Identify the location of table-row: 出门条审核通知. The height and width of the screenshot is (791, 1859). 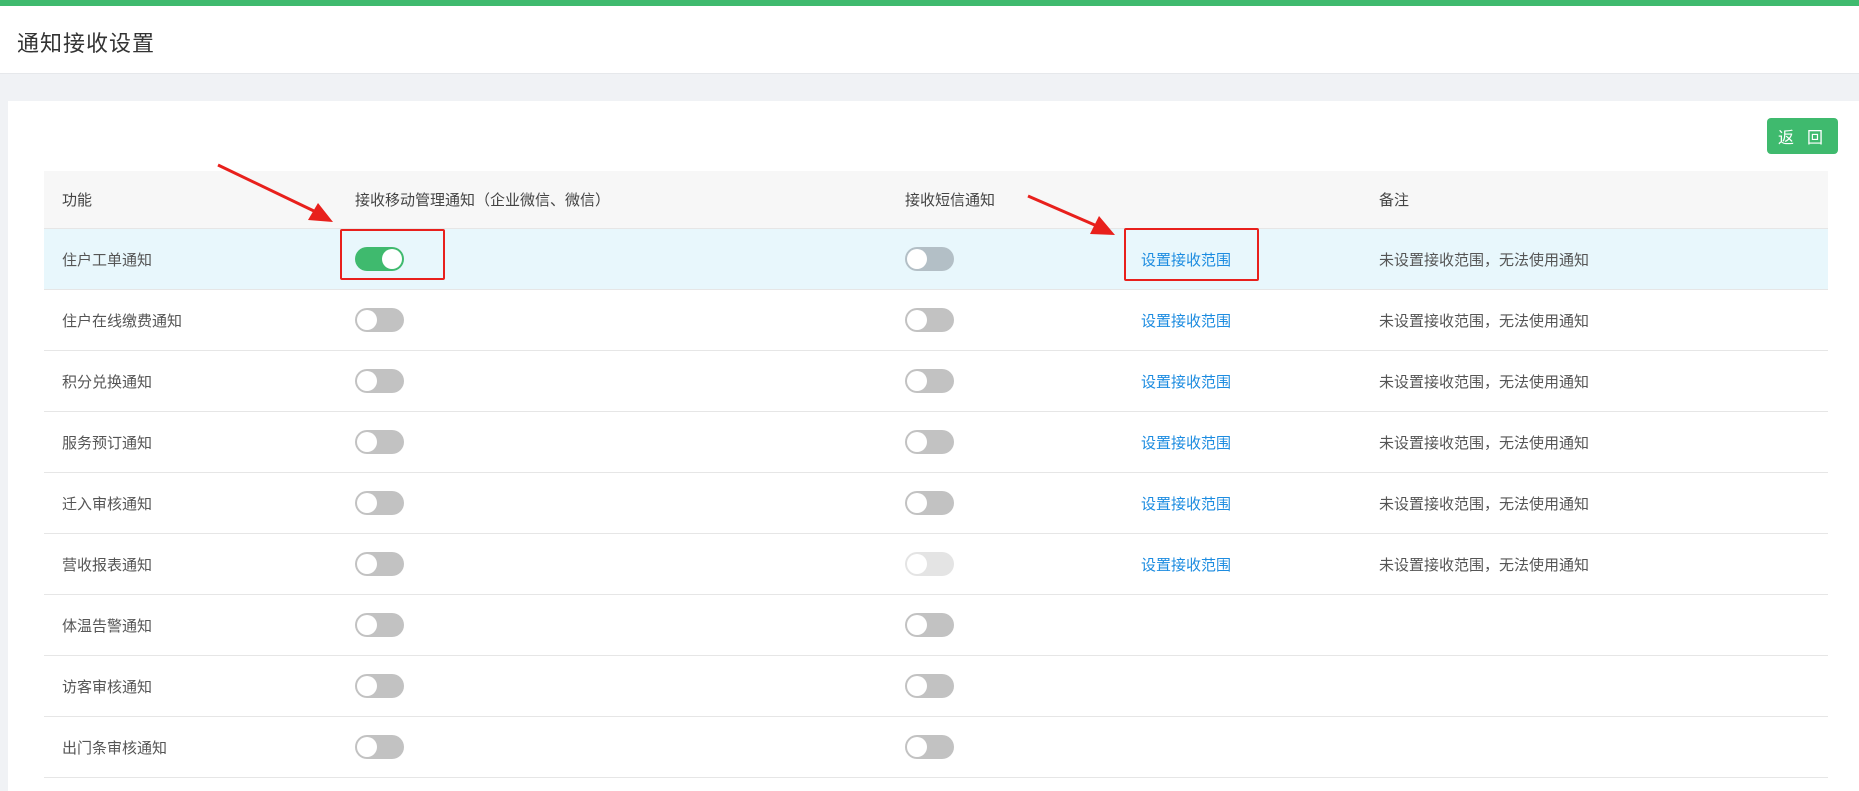
(936, 747).